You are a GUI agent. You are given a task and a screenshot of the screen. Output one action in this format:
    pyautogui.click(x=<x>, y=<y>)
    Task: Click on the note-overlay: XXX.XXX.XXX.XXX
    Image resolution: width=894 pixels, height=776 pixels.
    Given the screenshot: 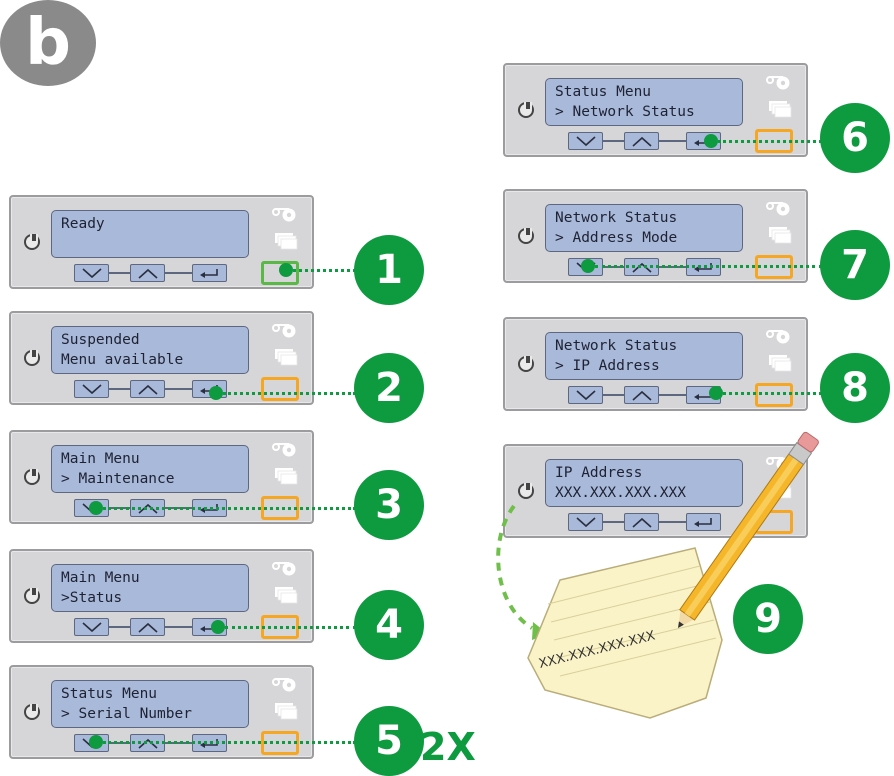 What is the action you would take?
    pyautogui.click(x=657, y=575)
    